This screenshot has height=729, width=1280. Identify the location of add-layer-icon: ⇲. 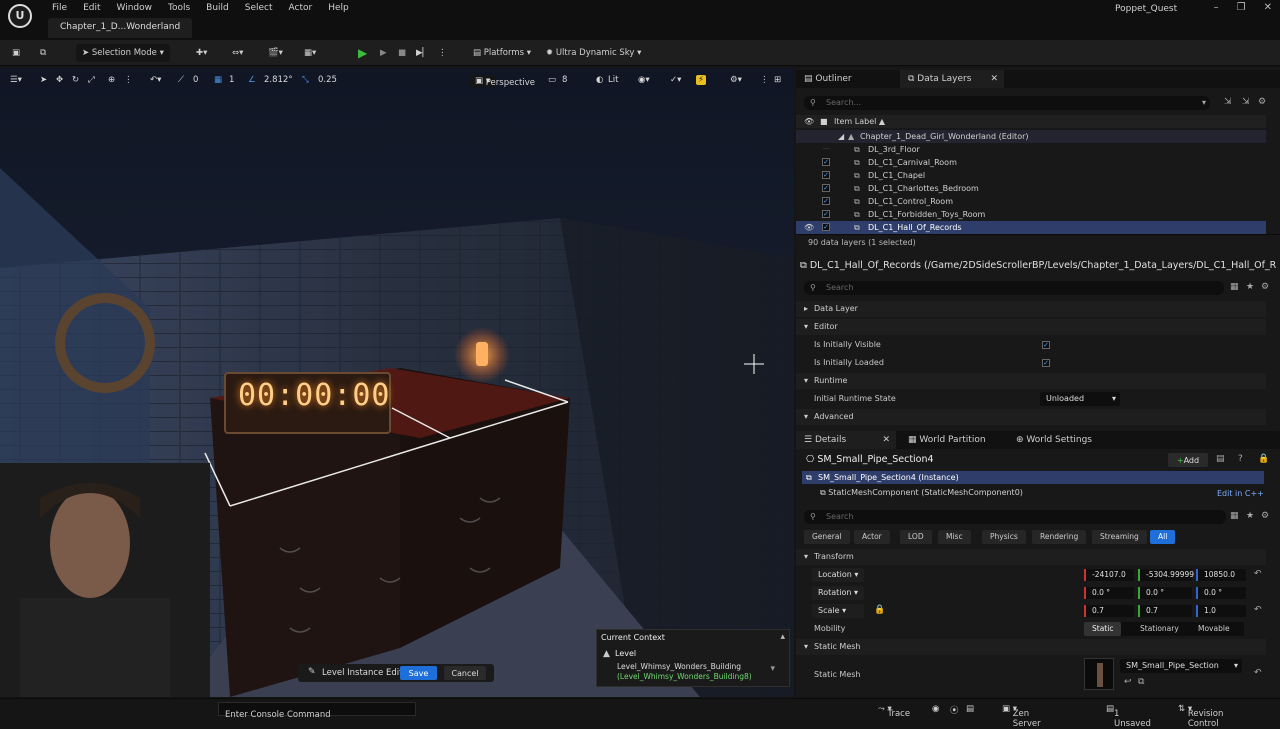
(1228, 102).